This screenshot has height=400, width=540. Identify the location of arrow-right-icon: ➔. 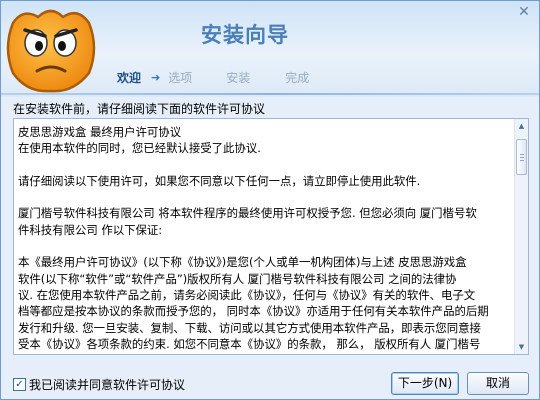
(156, 77).